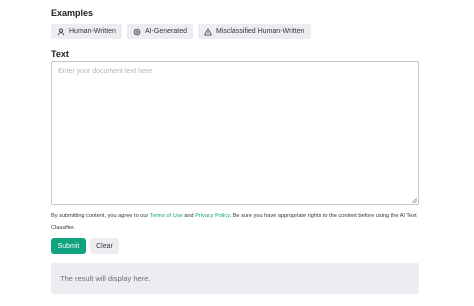  I want to click on warning-icon, so click(208, 31).